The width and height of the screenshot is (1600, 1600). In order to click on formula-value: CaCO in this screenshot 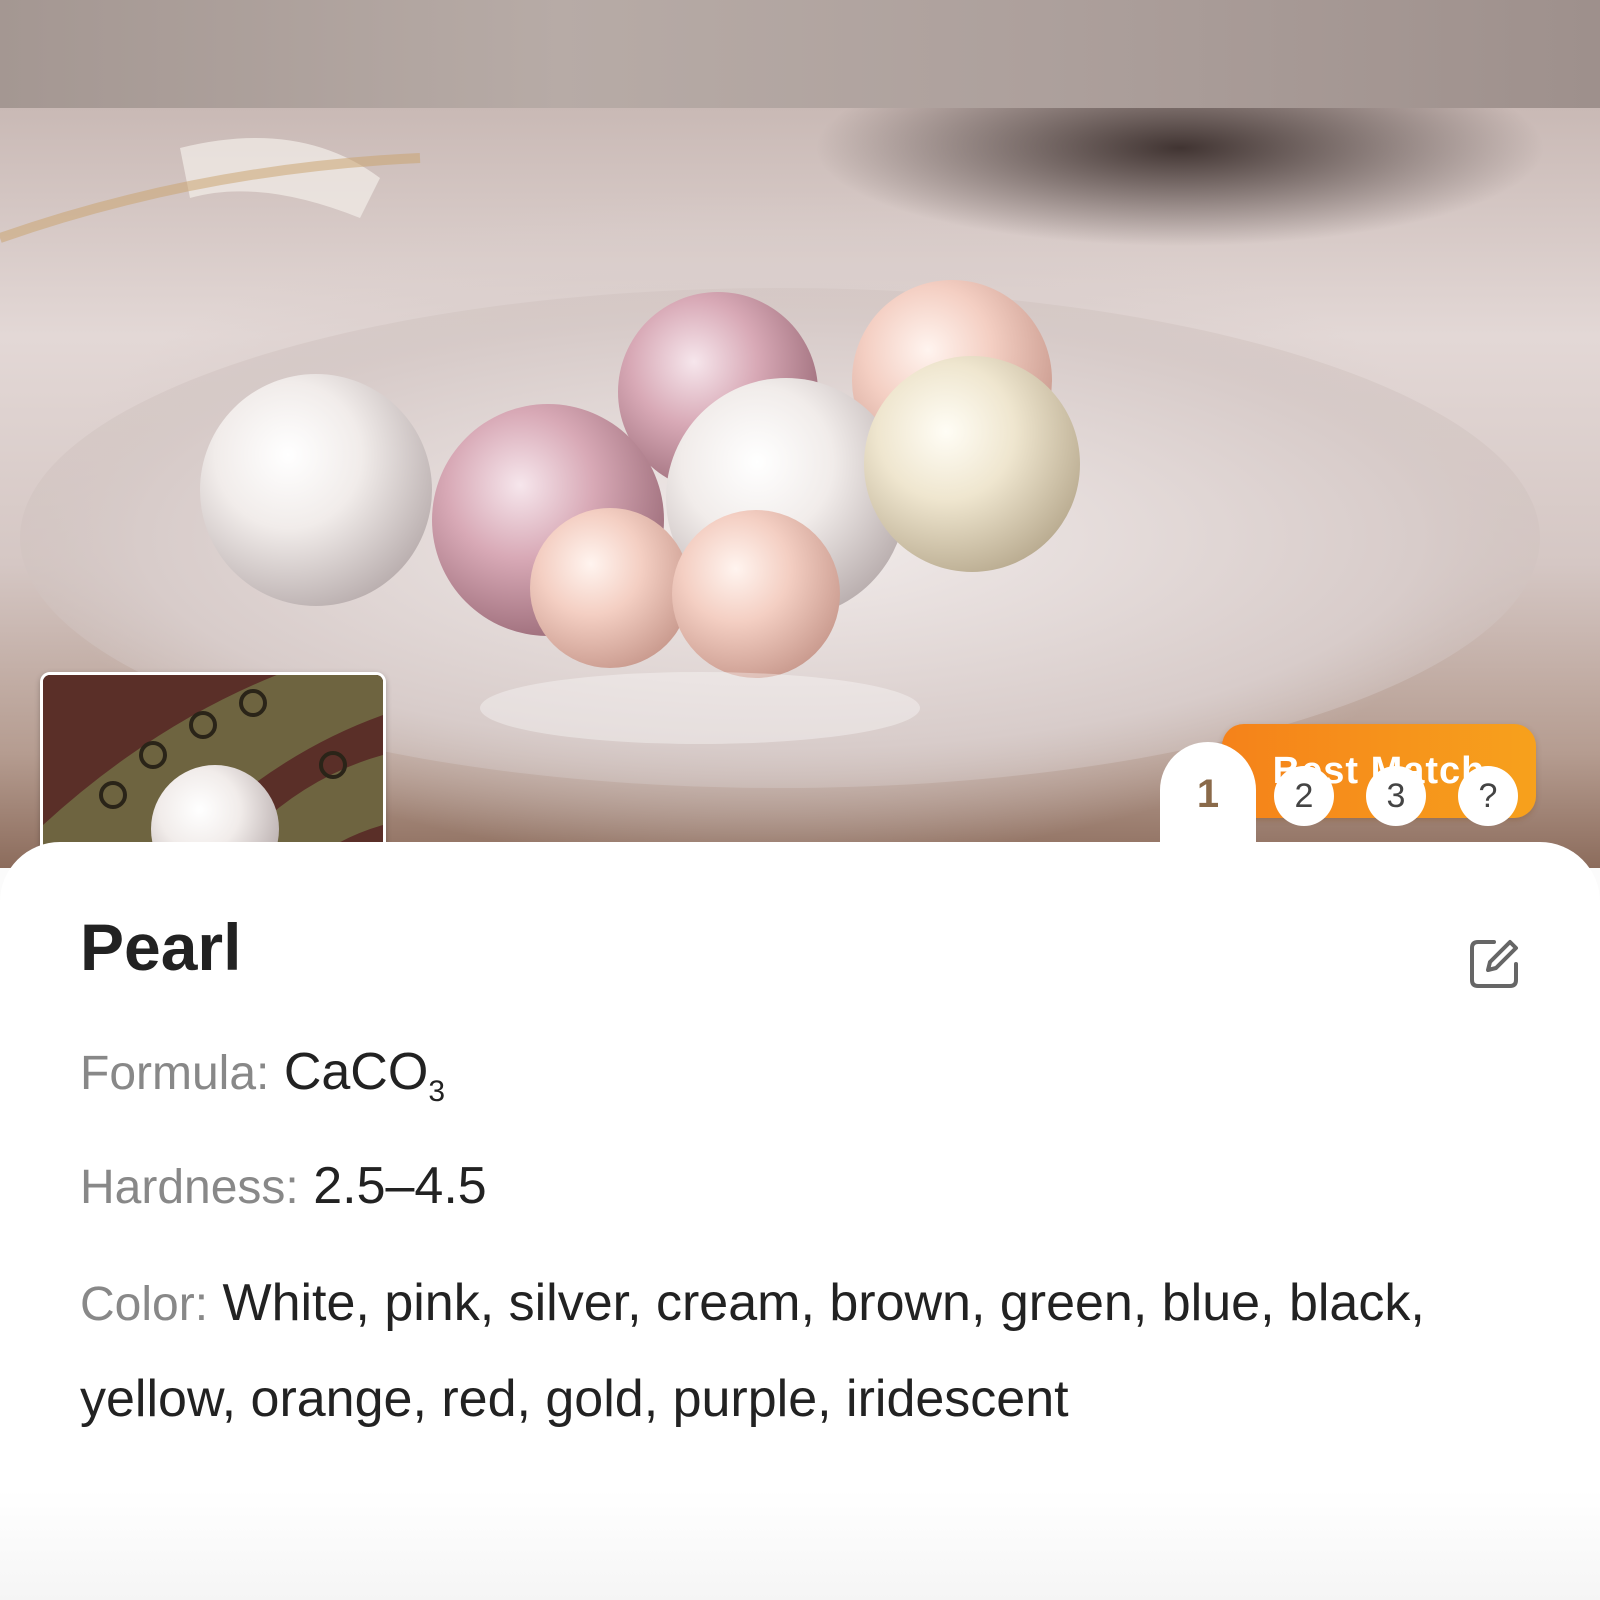, I will do `click(356, 1072)`.